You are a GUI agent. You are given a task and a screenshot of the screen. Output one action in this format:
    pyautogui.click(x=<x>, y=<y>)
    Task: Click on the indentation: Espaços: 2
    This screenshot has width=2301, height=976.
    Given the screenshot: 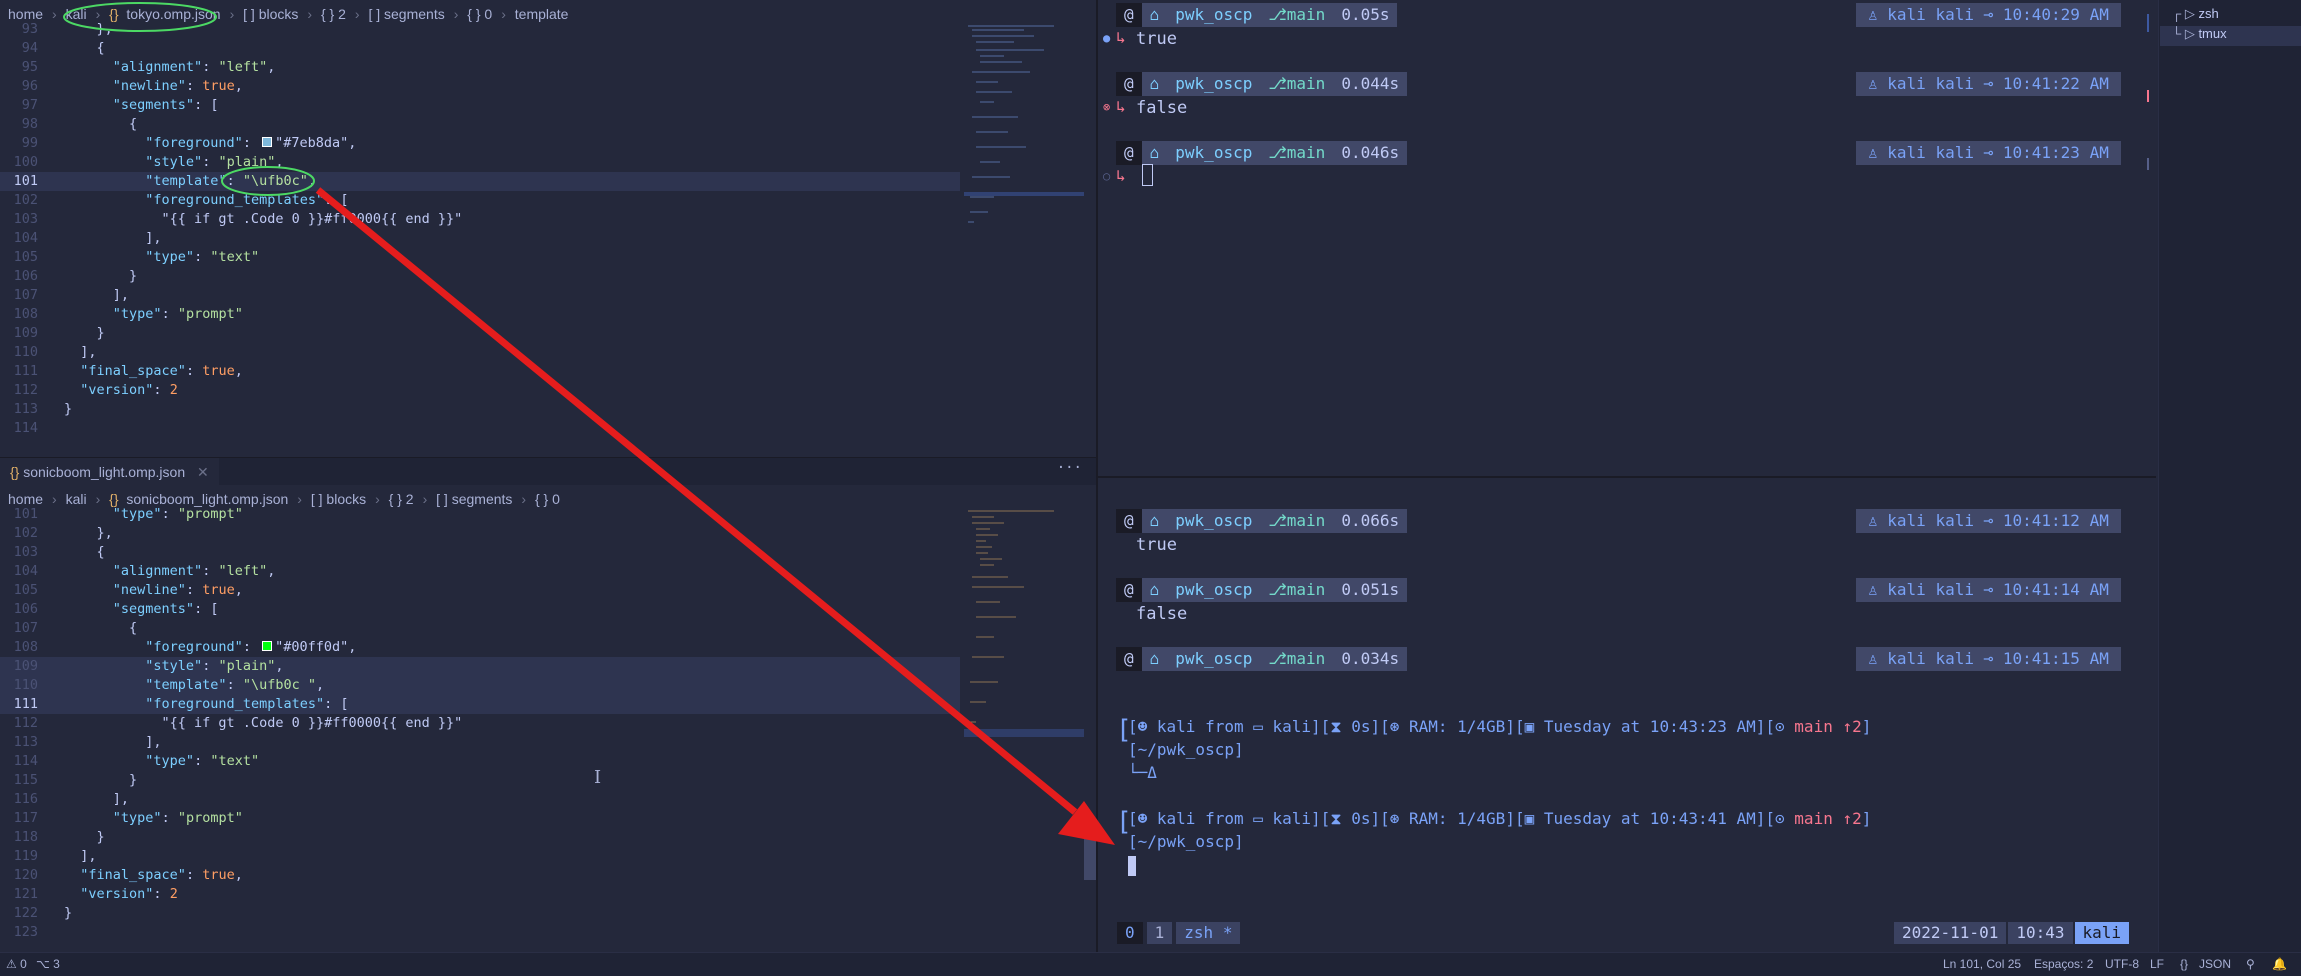 What is the action you would take?
    pyautogui.click(x=2063, y=964)
    